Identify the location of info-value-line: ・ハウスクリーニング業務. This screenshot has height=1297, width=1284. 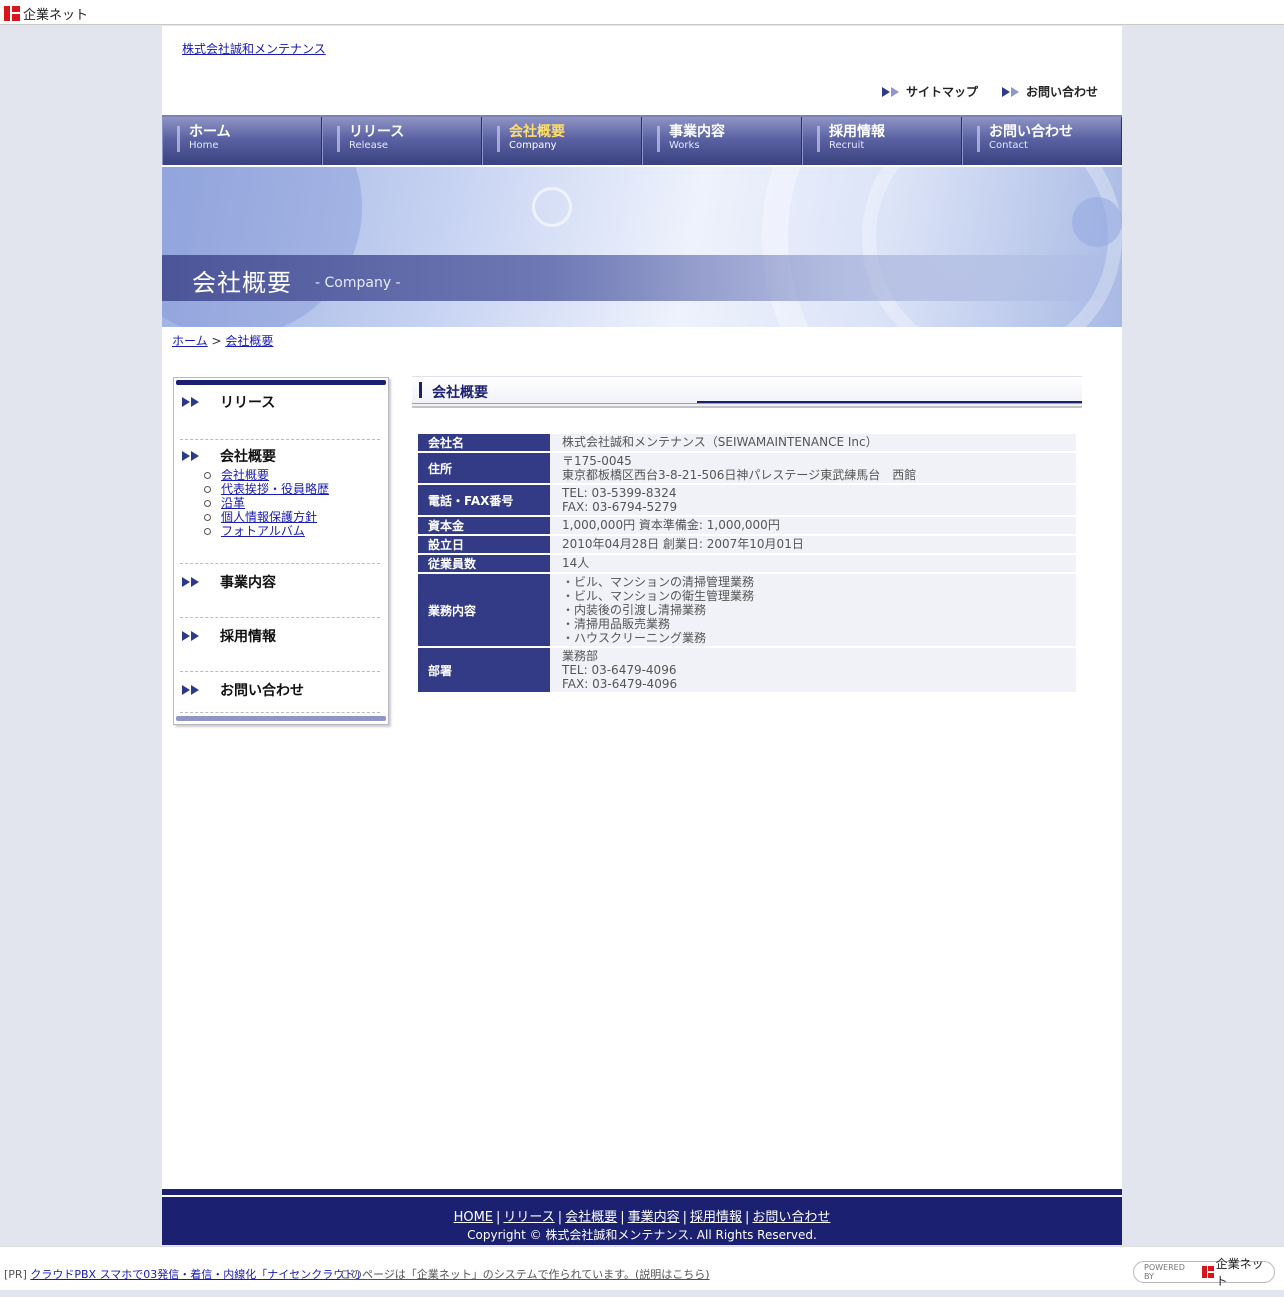
(634, 638).